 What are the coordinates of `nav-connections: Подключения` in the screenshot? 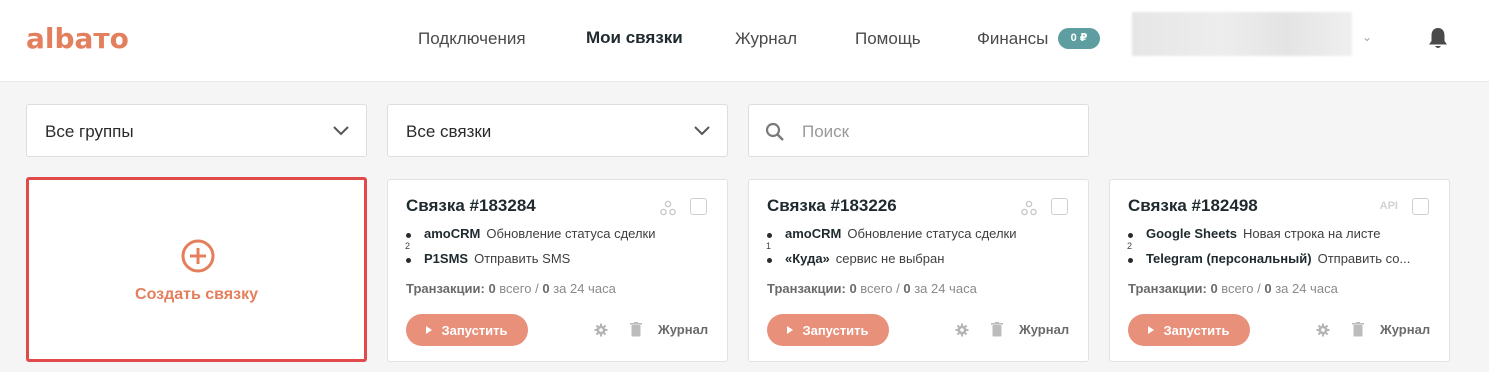 It's located at (472, 39).